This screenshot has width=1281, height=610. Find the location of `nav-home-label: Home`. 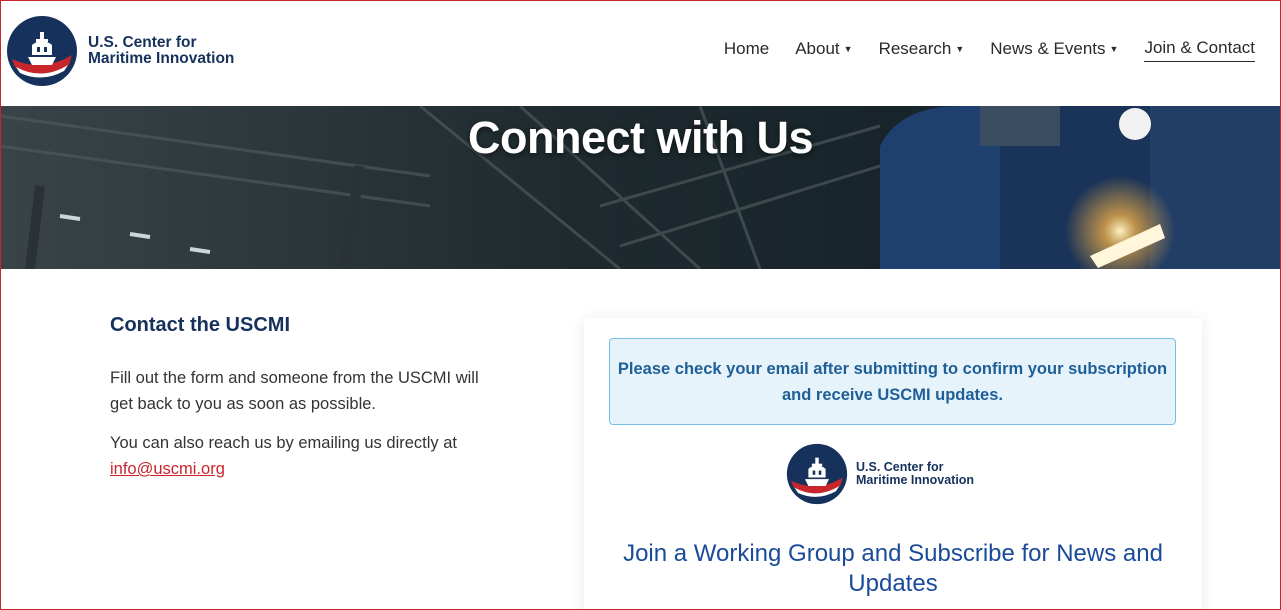

nav-home-label: Home is located at coordinates (746, 48).